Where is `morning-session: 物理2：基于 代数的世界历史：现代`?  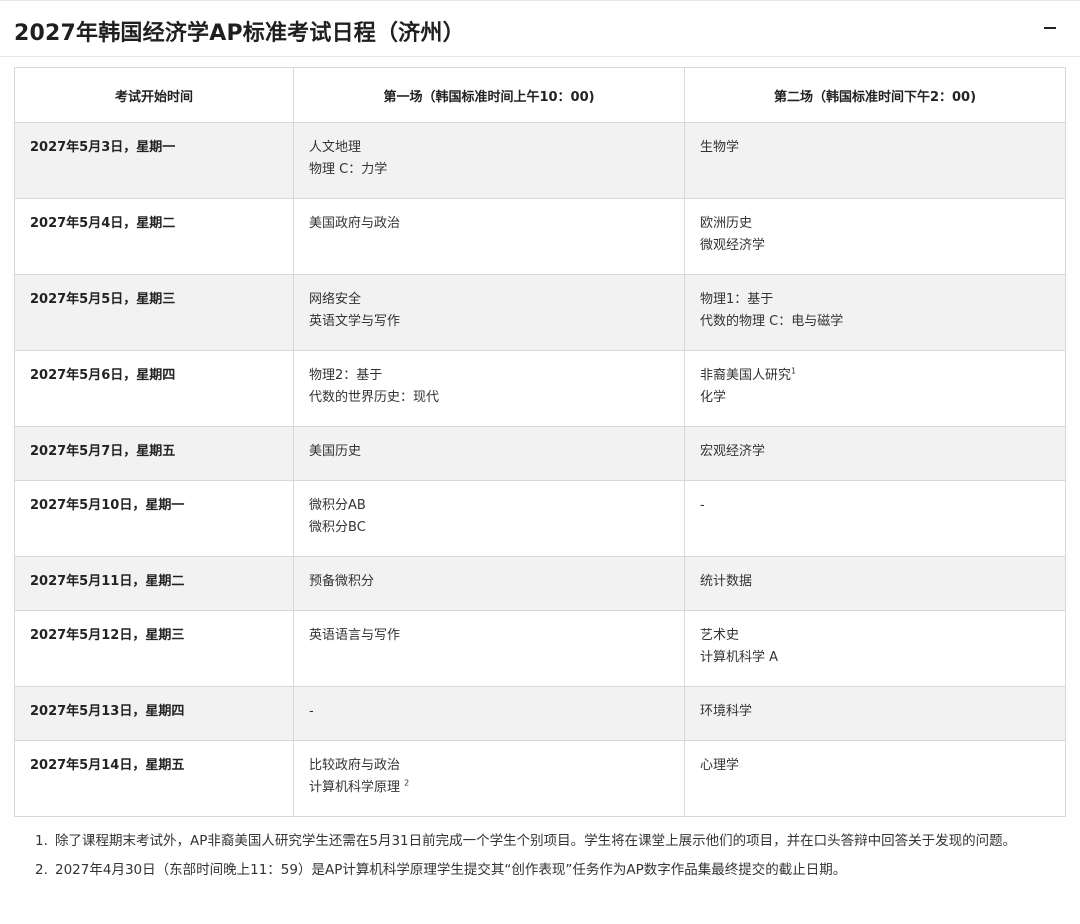 morning-session: 物理2：基于 代数的世界历史：现代 is located at coordinates (489, 388).